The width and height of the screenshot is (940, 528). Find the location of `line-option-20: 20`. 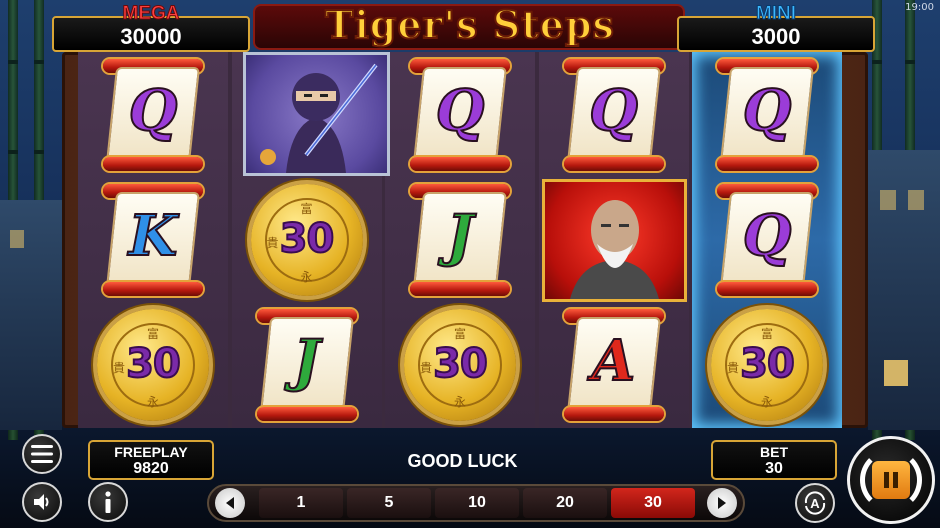

line-option-20: 20 is located at coordinates (565, 503).